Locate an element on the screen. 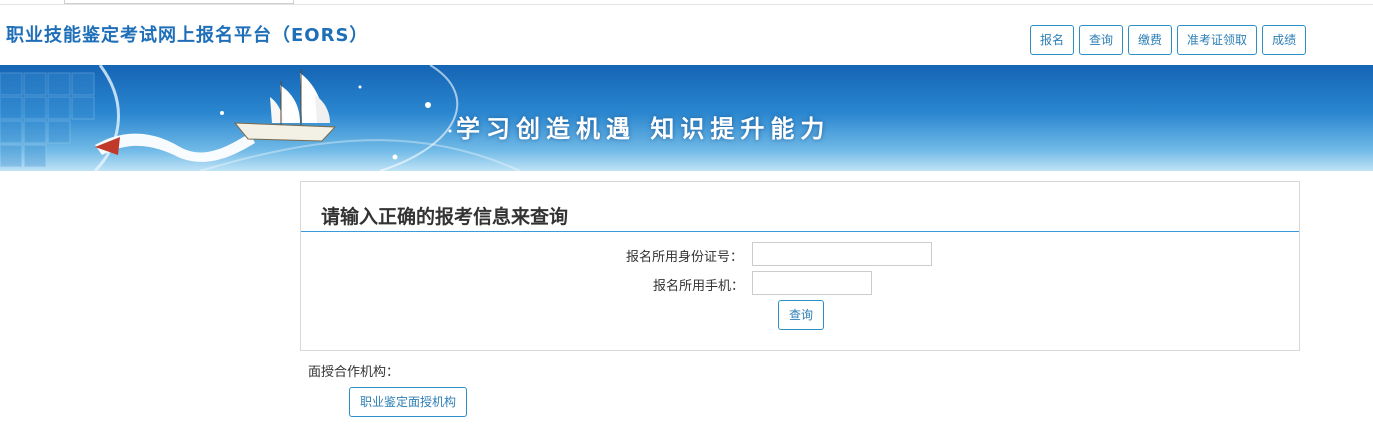 The height and width of the screenshot is (432, 1373). nav-admission-ticket-button: 准考证领取 is located at coordinates (1217, 40).